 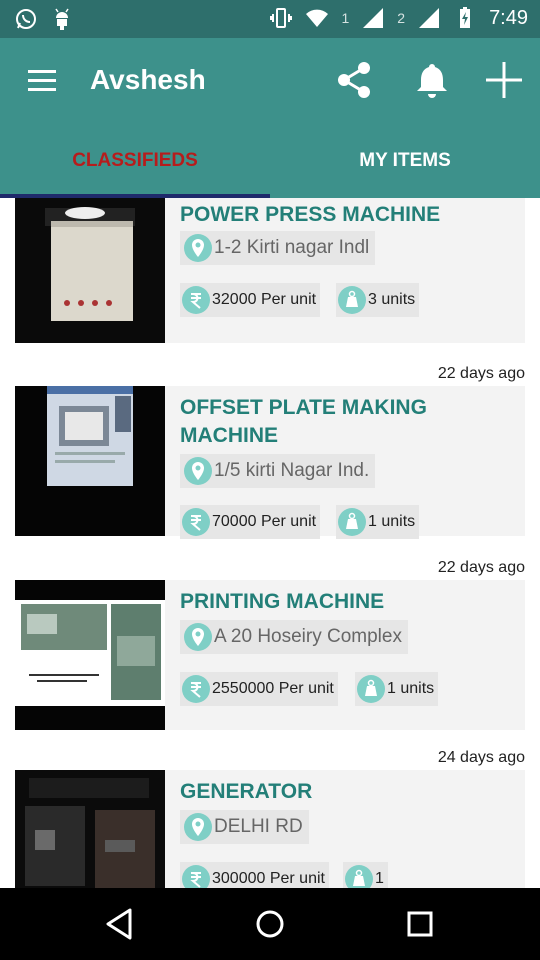 I want to click on listing-location: A 20 Hoseiry Complex, so click(x=294, y=637).